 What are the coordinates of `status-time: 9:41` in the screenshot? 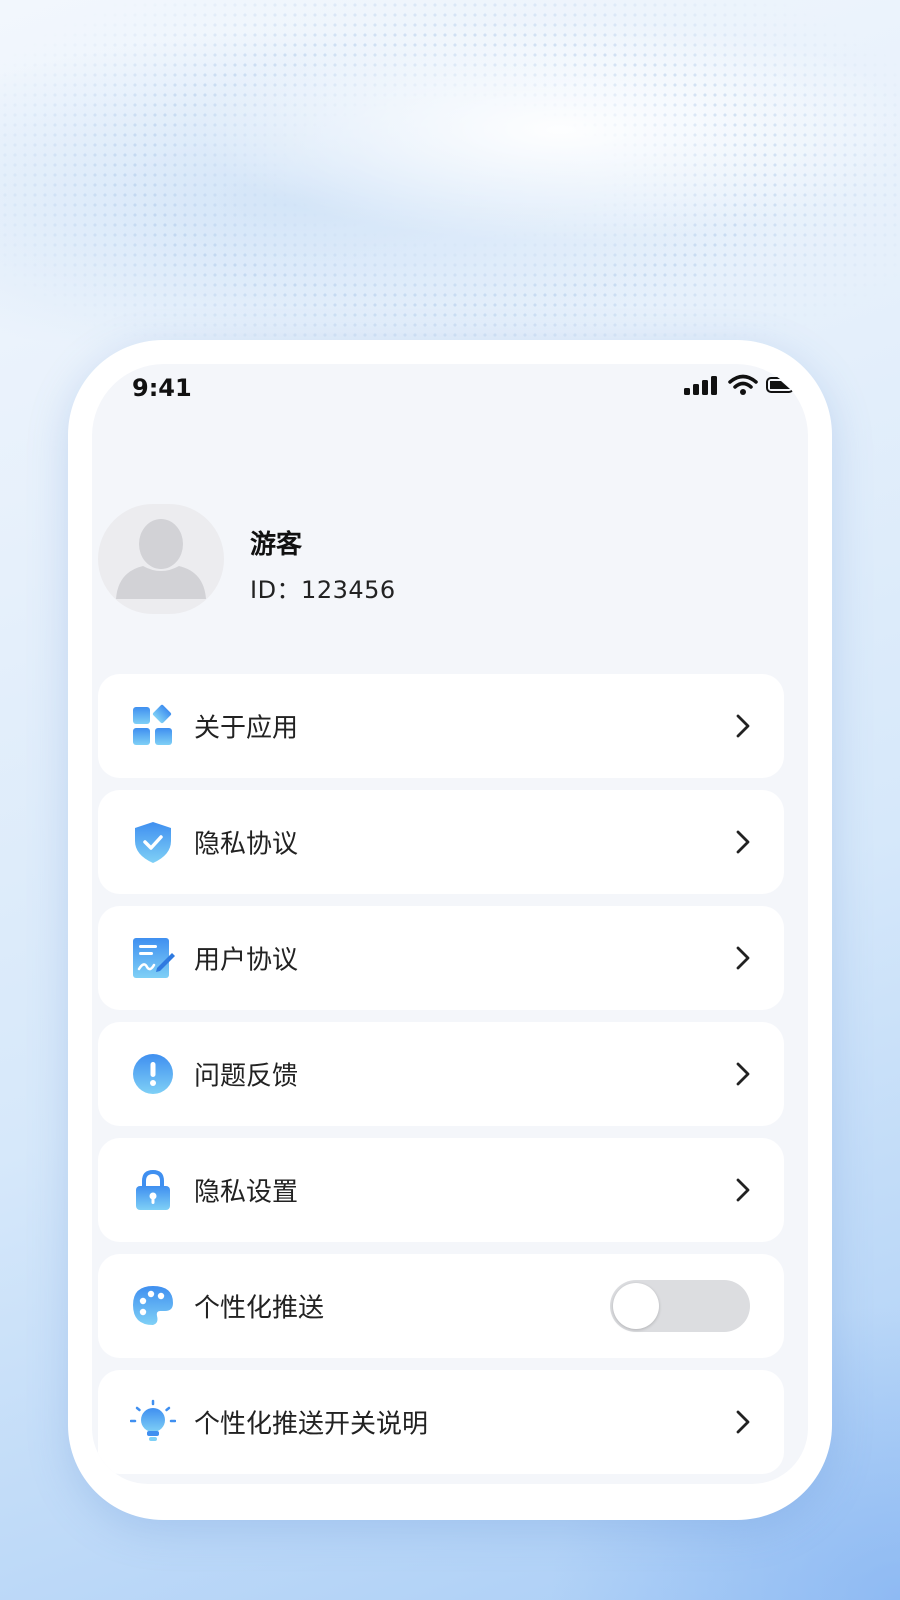 It's located at (162, 388).